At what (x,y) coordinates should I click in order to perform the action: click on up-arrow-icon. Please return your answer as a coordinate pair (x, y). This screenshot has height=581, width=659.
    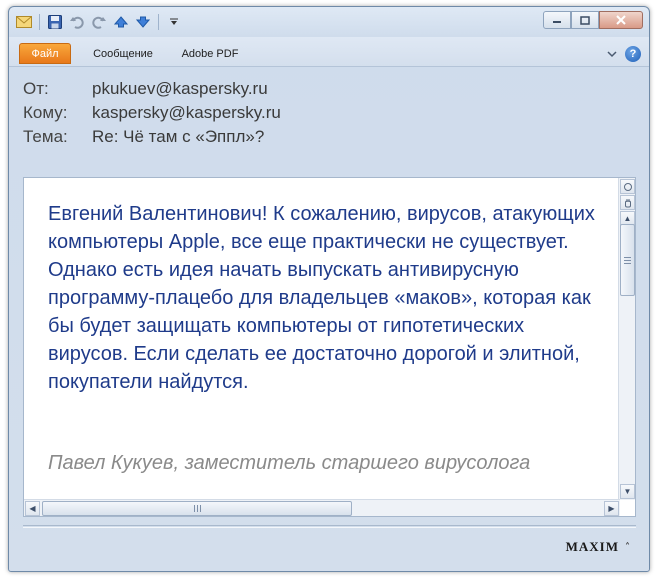
    Looking at the image, I should click on (121, 22).